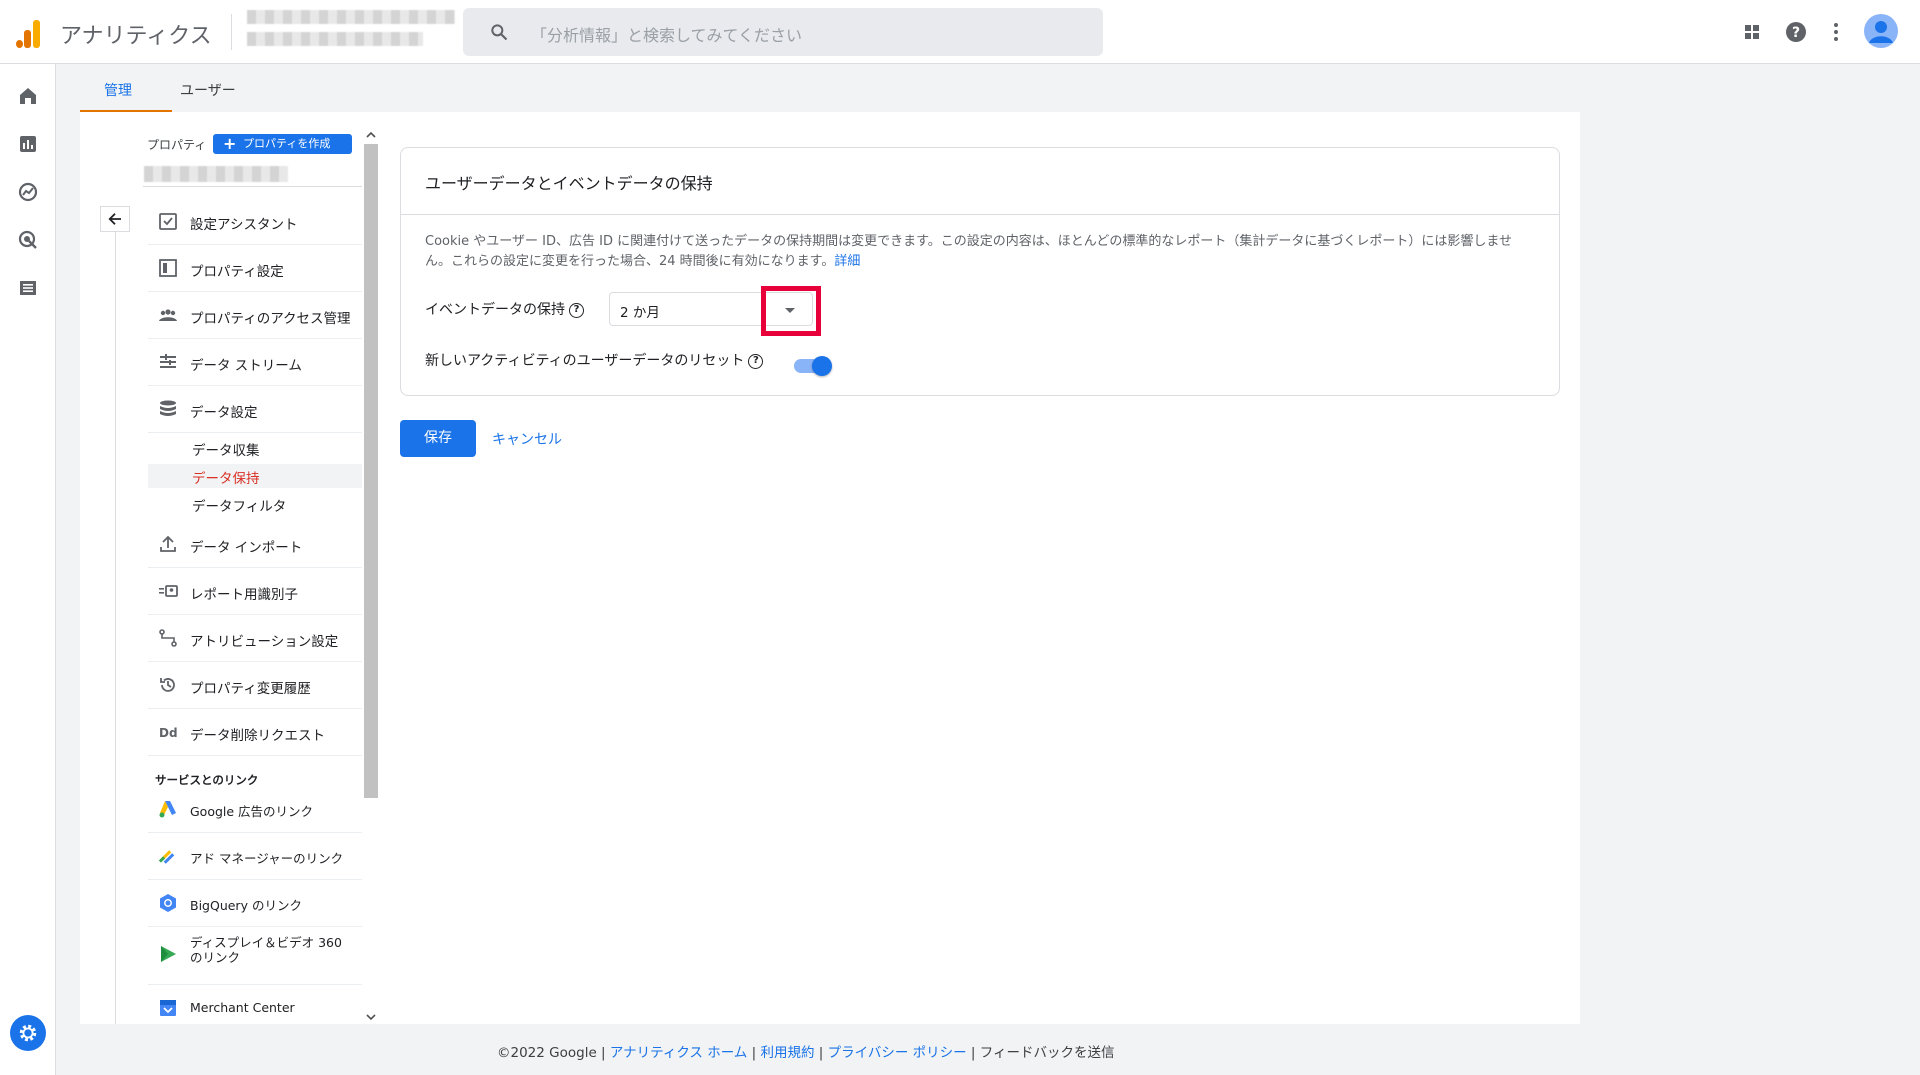 The height and width of the screenshot is (1075, 1920). Describe the element at coordinates (499, 32) in the screenshot. I see `search-icon` at that location.